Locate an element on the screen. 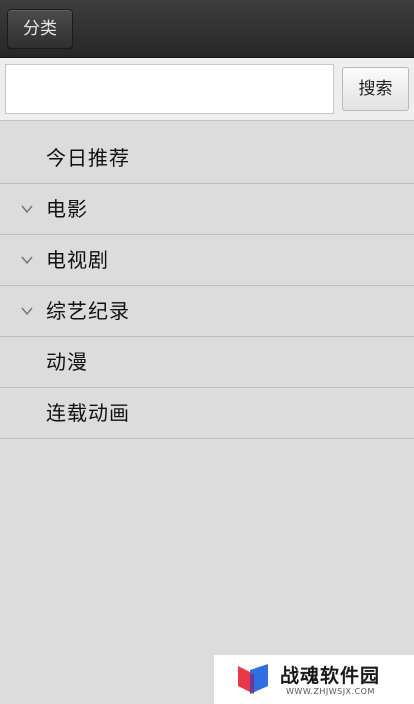  category-item-movies: 电影 is located at coordinates (207, 209).